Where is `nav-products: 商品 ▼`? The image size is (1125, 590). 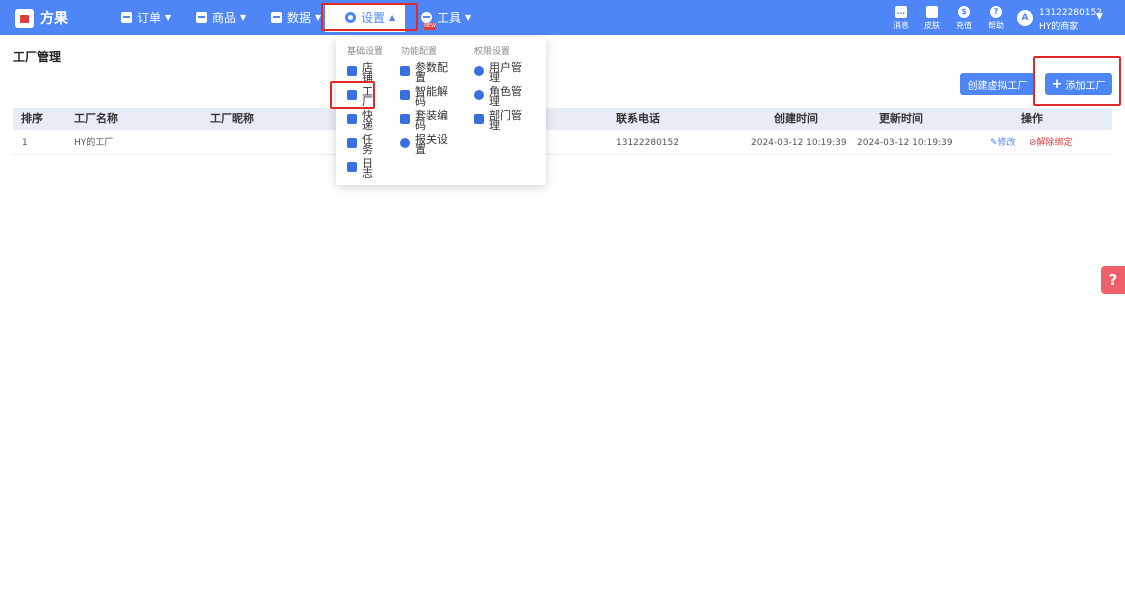 nav-products: 商品 ▼ is located at coordinates (221, 17).